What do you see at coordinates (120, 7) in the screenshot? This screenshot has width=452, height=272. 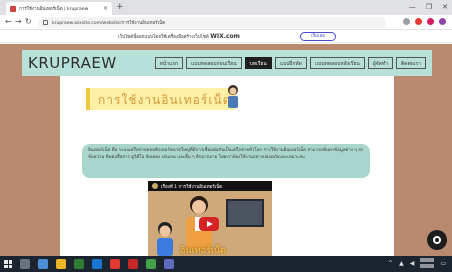 I see `new-tab-button: +` at bounding box center [120, 7].